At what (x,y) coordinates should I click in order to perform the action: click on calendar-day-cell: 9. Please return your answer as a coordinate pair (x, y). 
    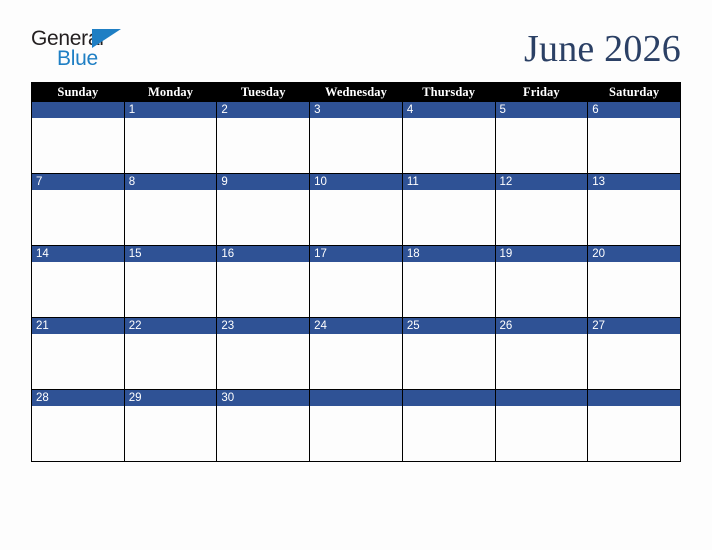
    Looking at the image, I should click on (263, 209).